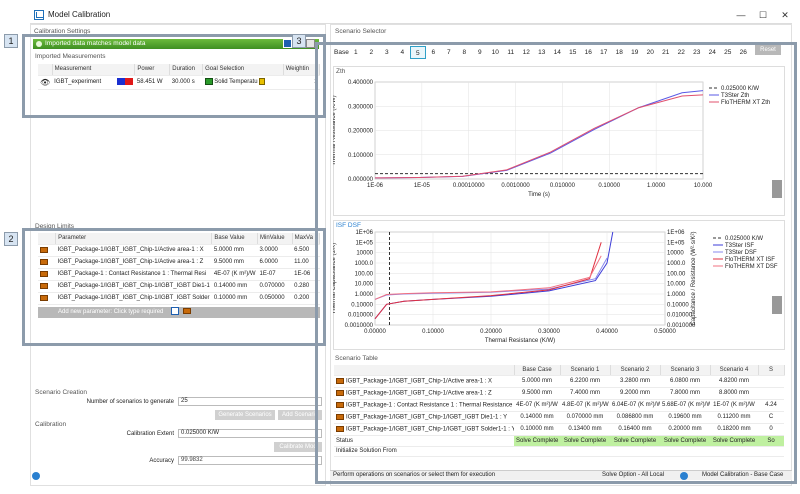 The height and width of the screenshot is (494, 800). What do you see at coordinates (61, 392) in the screenshot?
I see `scenario-creation-header: Scenario Creation` at bounding box center [61, 392].